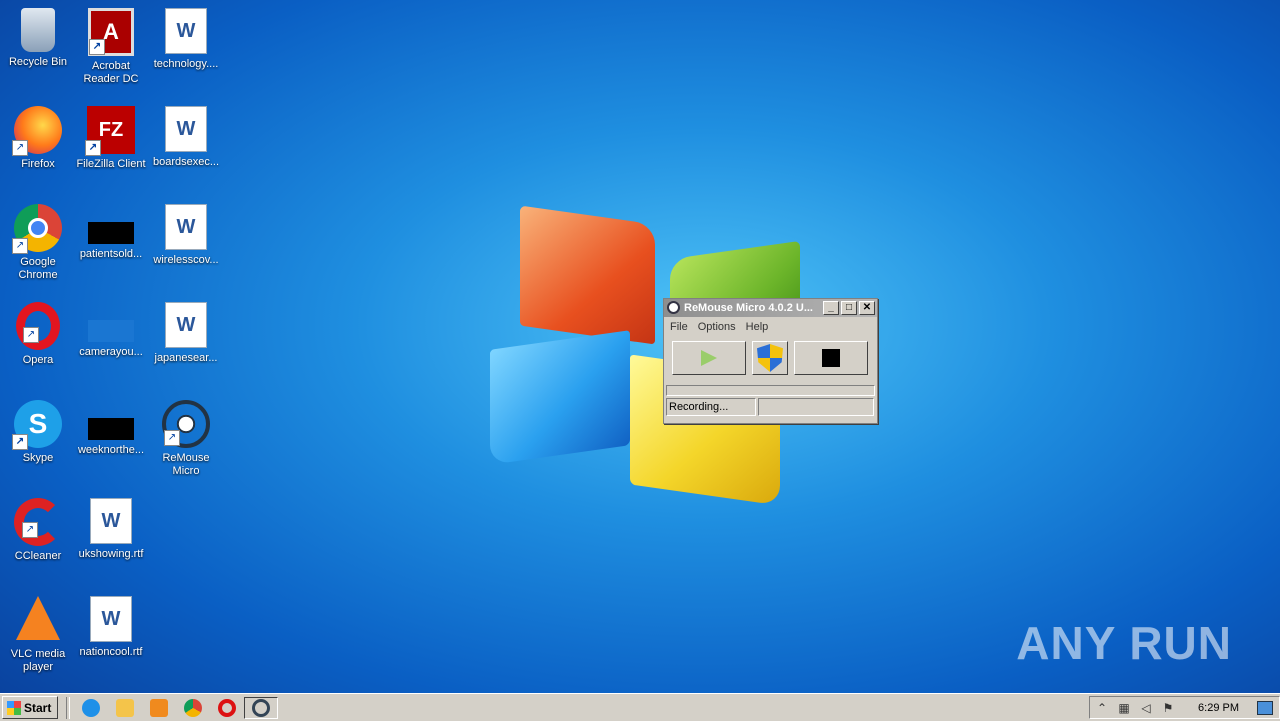  What do you see at coordinates (111, 652) in the screenshot?
I see `desktop-icon-label: nationcool.rtf` at bounding box center [111, 652].